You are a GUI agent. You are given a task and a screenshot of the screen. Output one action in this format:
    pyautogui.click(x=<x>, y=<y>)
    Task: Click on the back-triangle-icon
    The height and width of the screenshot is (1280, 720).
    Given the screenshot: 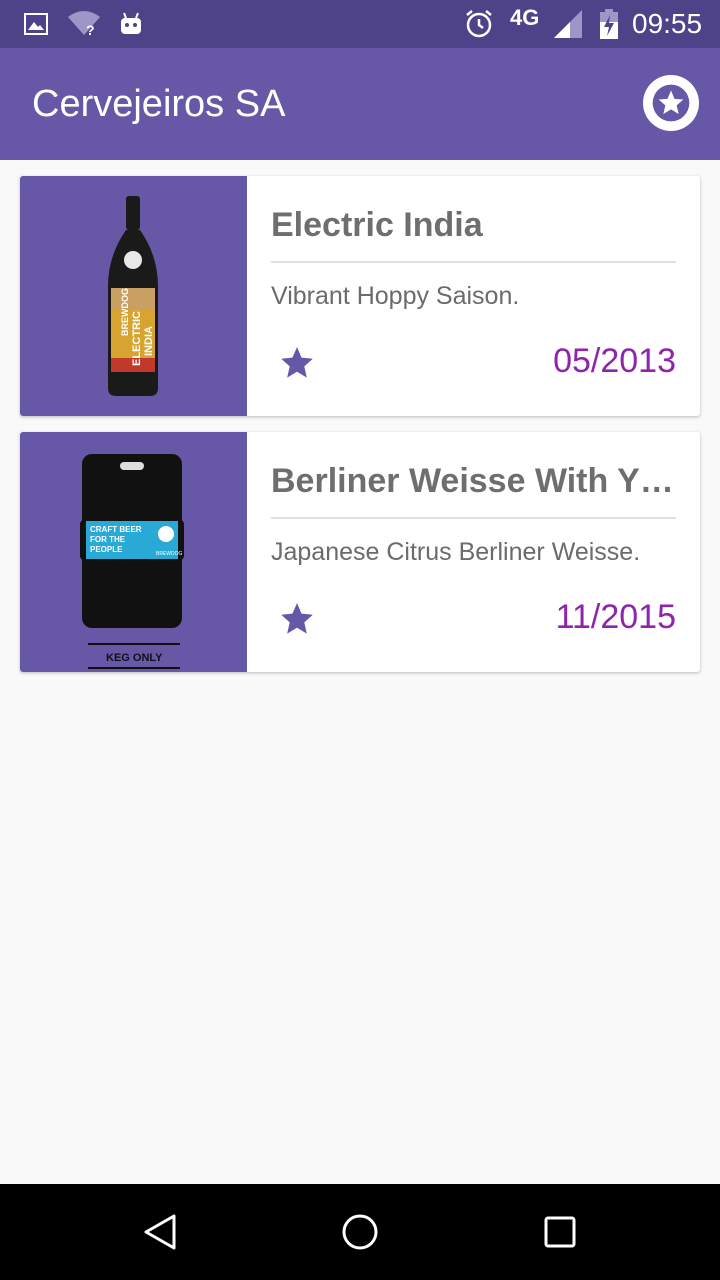 What is the action you would take?
    pyautogui.click(x=160, y=1232)
    